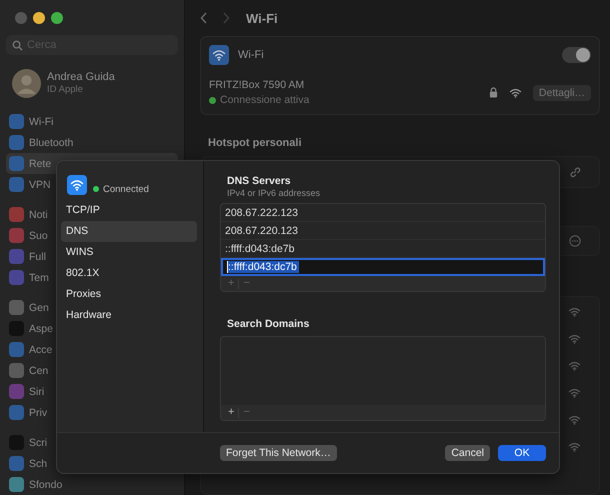  Describe the element at coordinates (265, 100) in the screenshot. I see `connection-status: Connessione attiva` at that location.